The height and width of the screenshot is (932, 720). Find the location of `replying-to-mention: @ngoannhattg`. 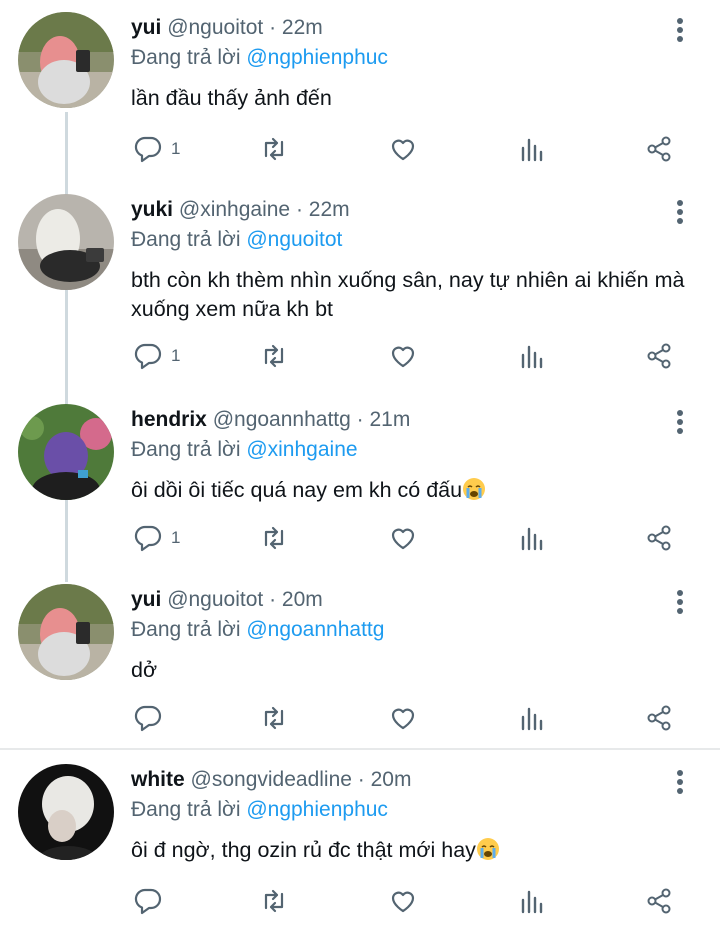

replying-to-mention: @ngoannhattg is located at coordinates (315, 629).